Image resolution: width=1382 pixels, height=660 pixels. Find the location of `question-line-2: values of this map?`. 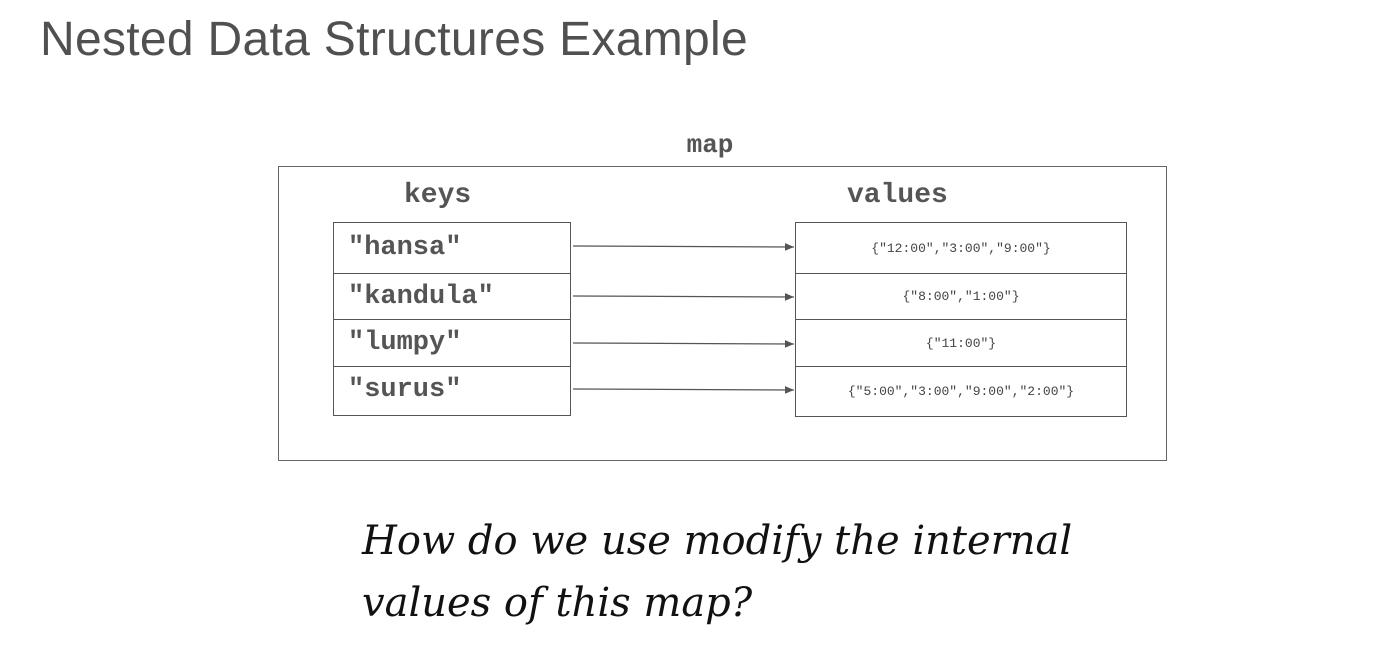

question-line-2: values of this map? is located at coordinates (557, 603).